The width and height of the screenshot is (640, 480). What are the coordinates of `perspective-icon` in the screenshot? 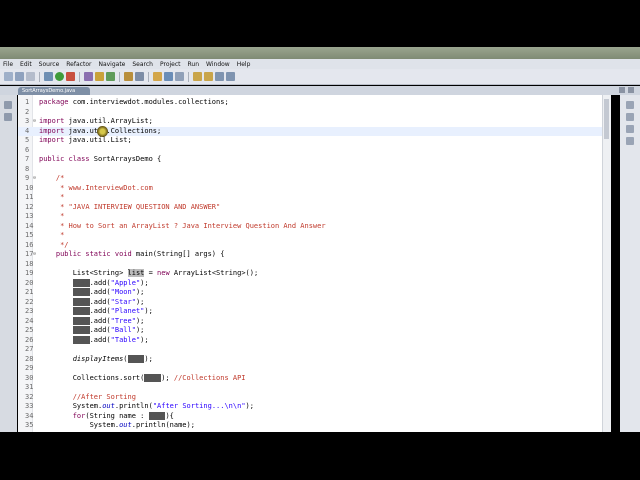 It's located at (168, 76).